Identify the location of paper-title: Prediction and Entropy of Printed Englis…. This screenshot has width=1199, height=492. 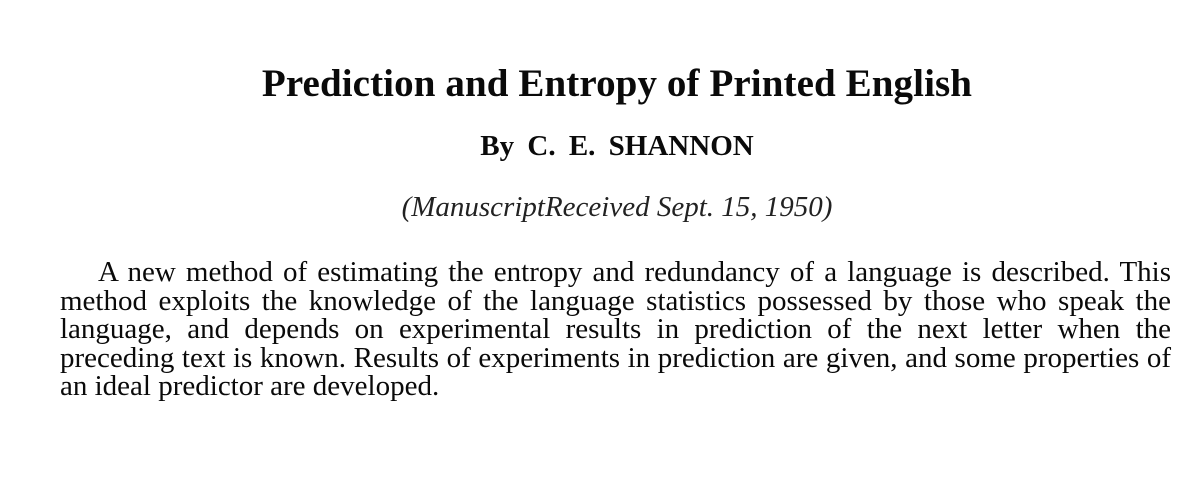
(617, 83).